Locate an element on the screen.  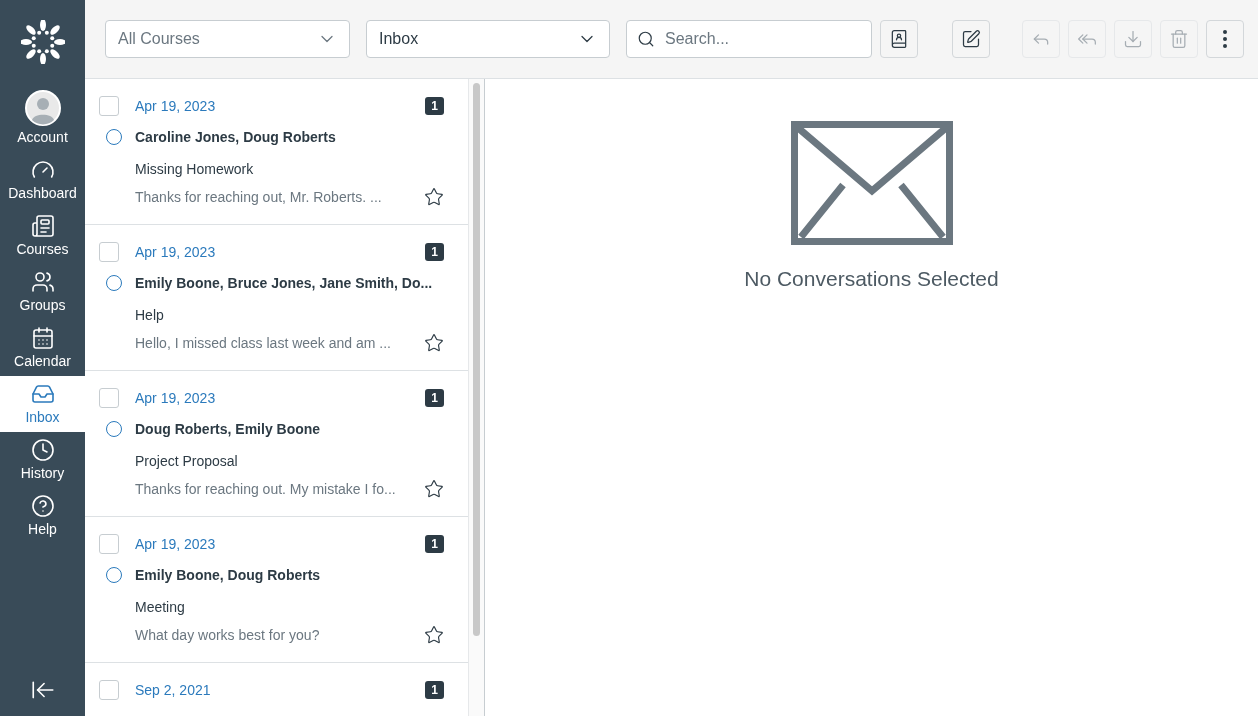
inbox-icon is located at coordinates (42, 394).